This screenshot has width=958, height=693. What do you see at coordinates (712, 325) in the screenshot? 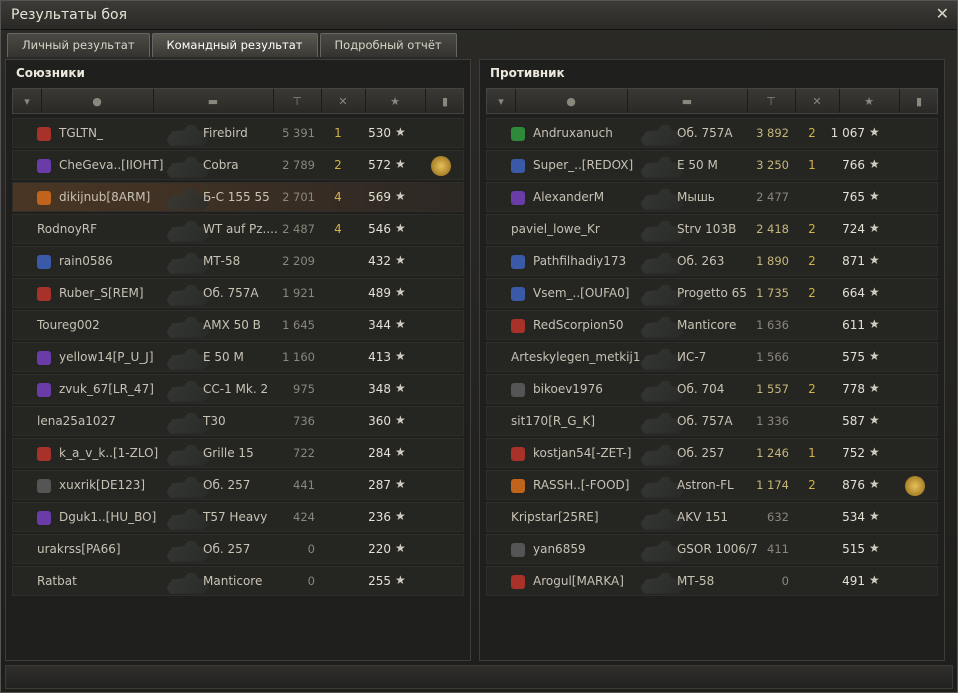
I see `player-row: RedScorpion50 Manticore 1 636 611 ★` at bounding box center [712, 325].